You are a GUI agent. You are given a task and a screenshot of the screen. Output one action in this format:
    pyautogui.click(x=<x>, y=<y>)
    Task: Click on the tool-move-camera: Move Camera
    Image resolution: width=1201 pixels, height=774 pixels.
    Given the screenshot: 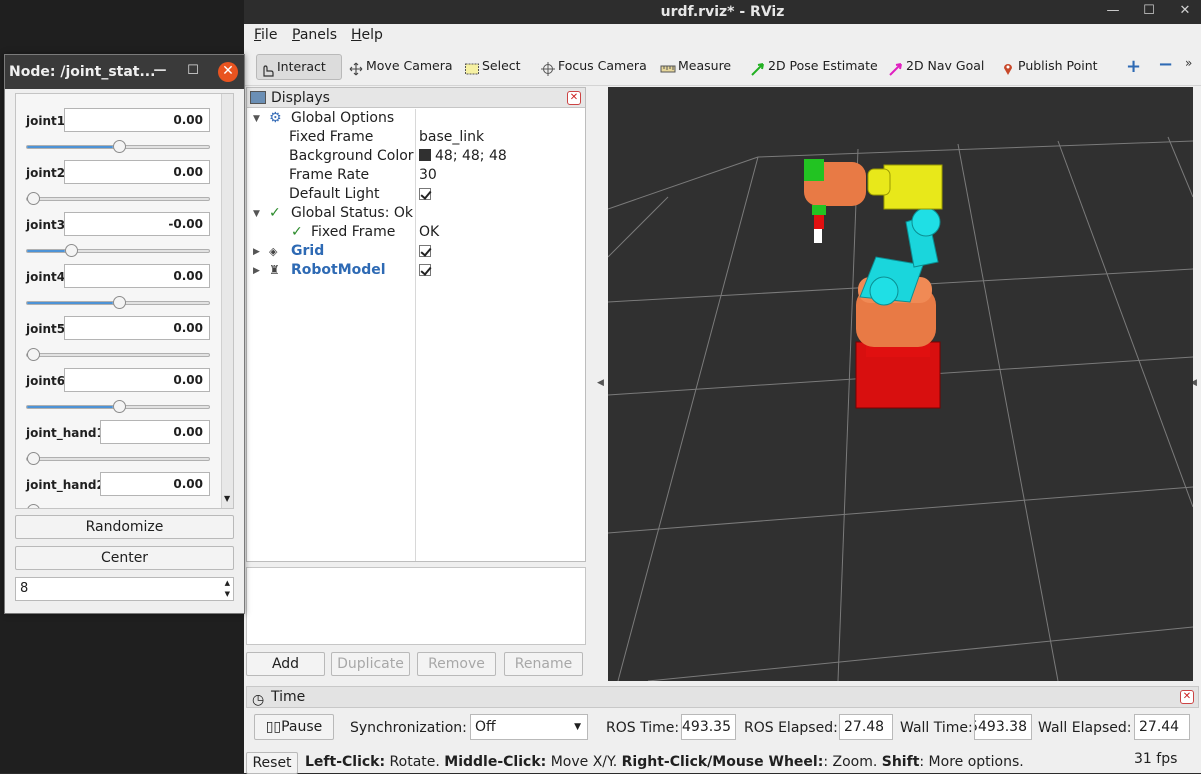 What is the action you would take?
    pyautogui.click(x=399, y=67)
    